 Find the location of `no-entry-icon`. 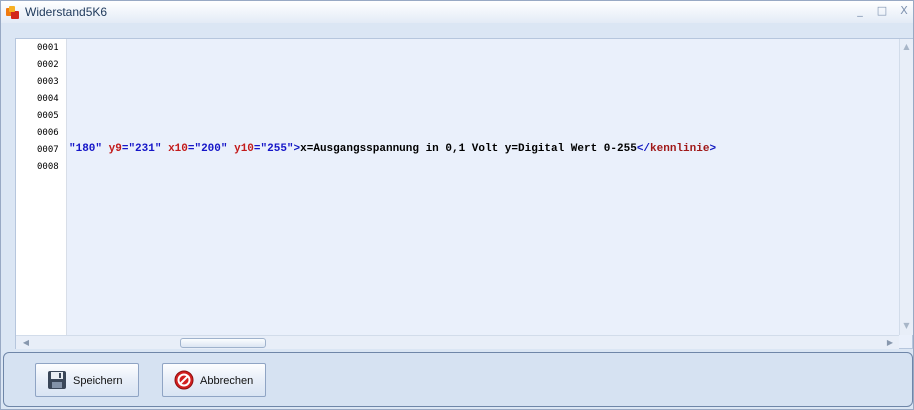

no-entry-icon is located at coordinates (184, 380).